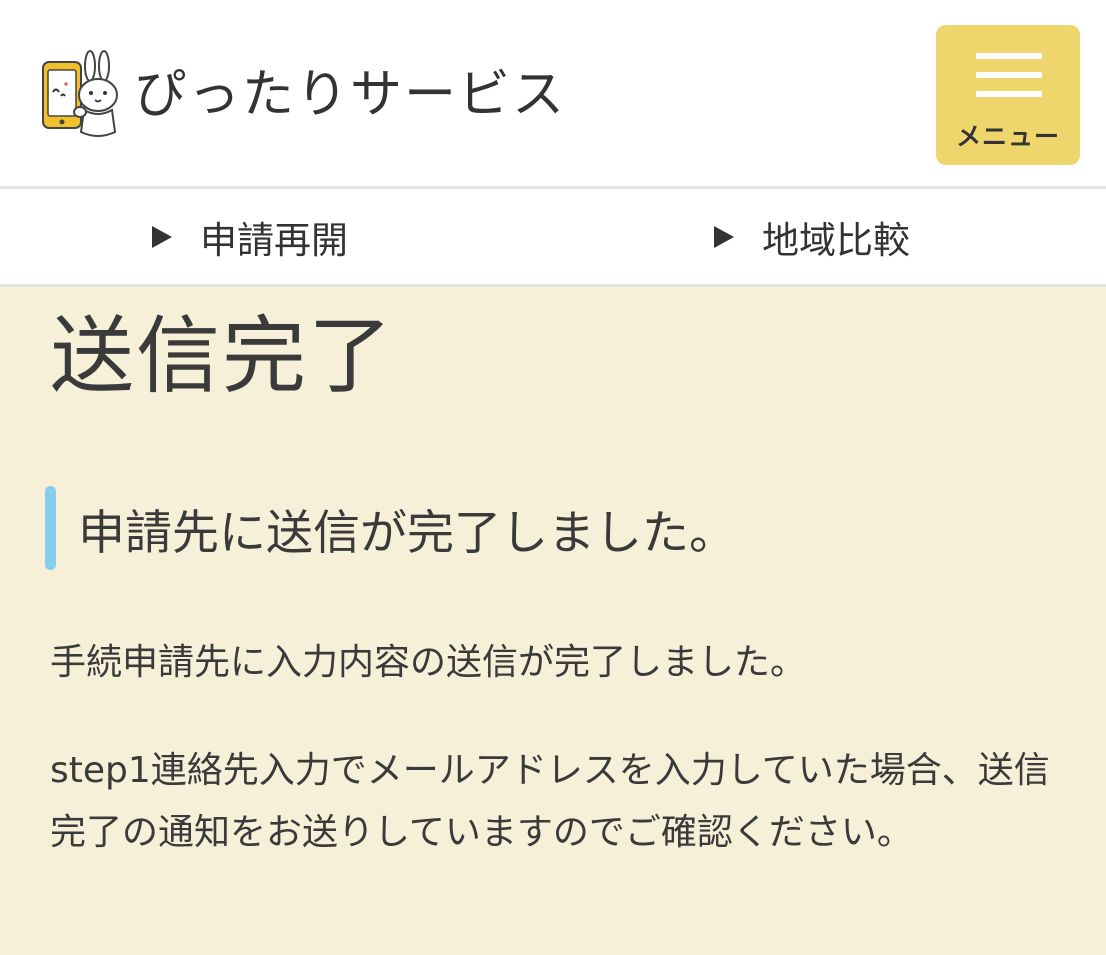  Describe the element at coordinates (80, 93) in the screenshot. I see `rabbit-holding-smartphone-icon` at that location.